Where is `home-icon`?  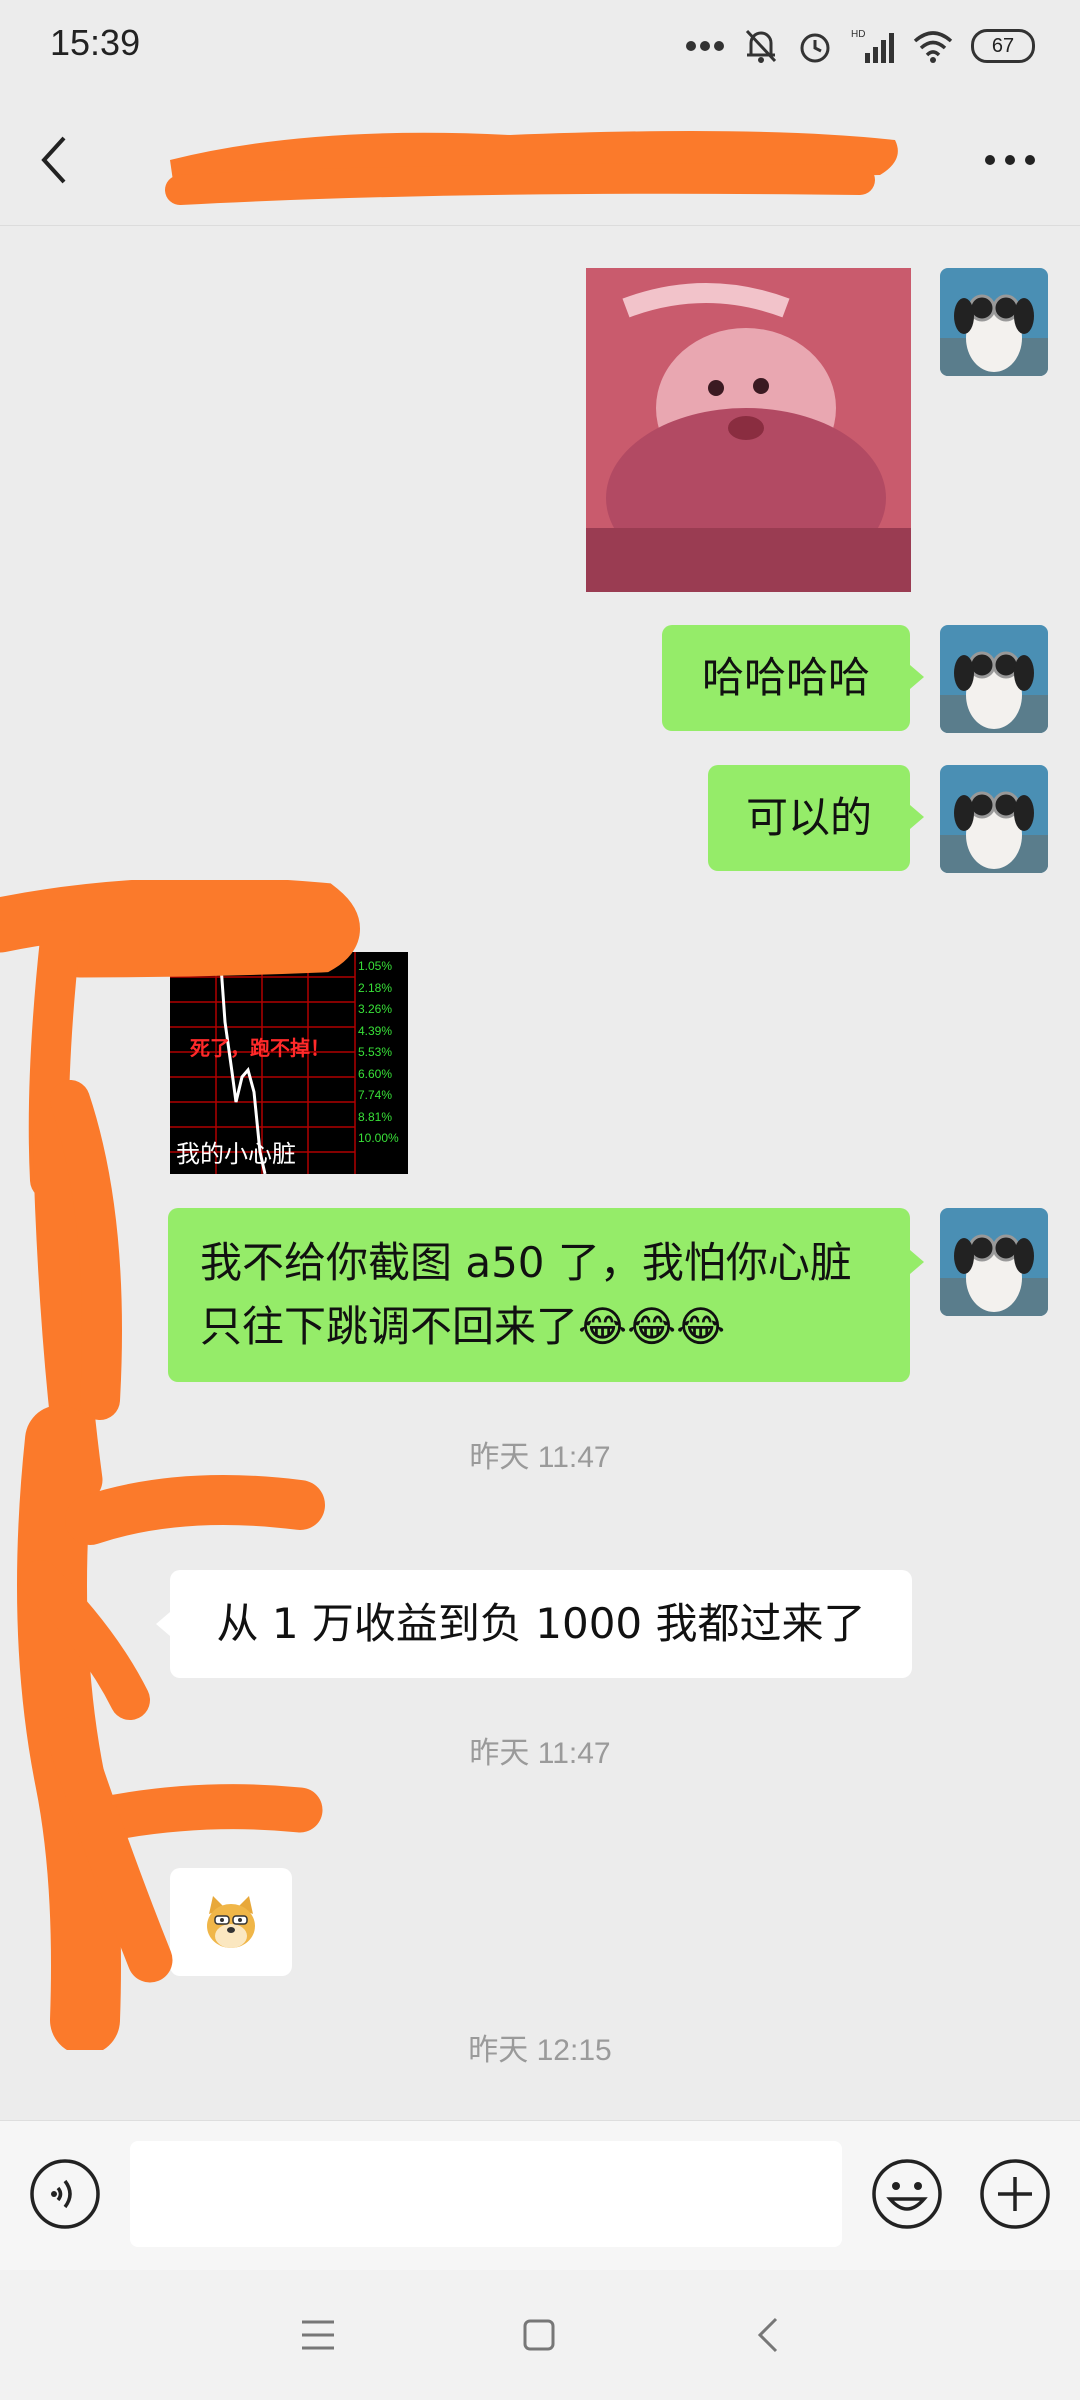 home-icon is located at coordinates (539, 2335).